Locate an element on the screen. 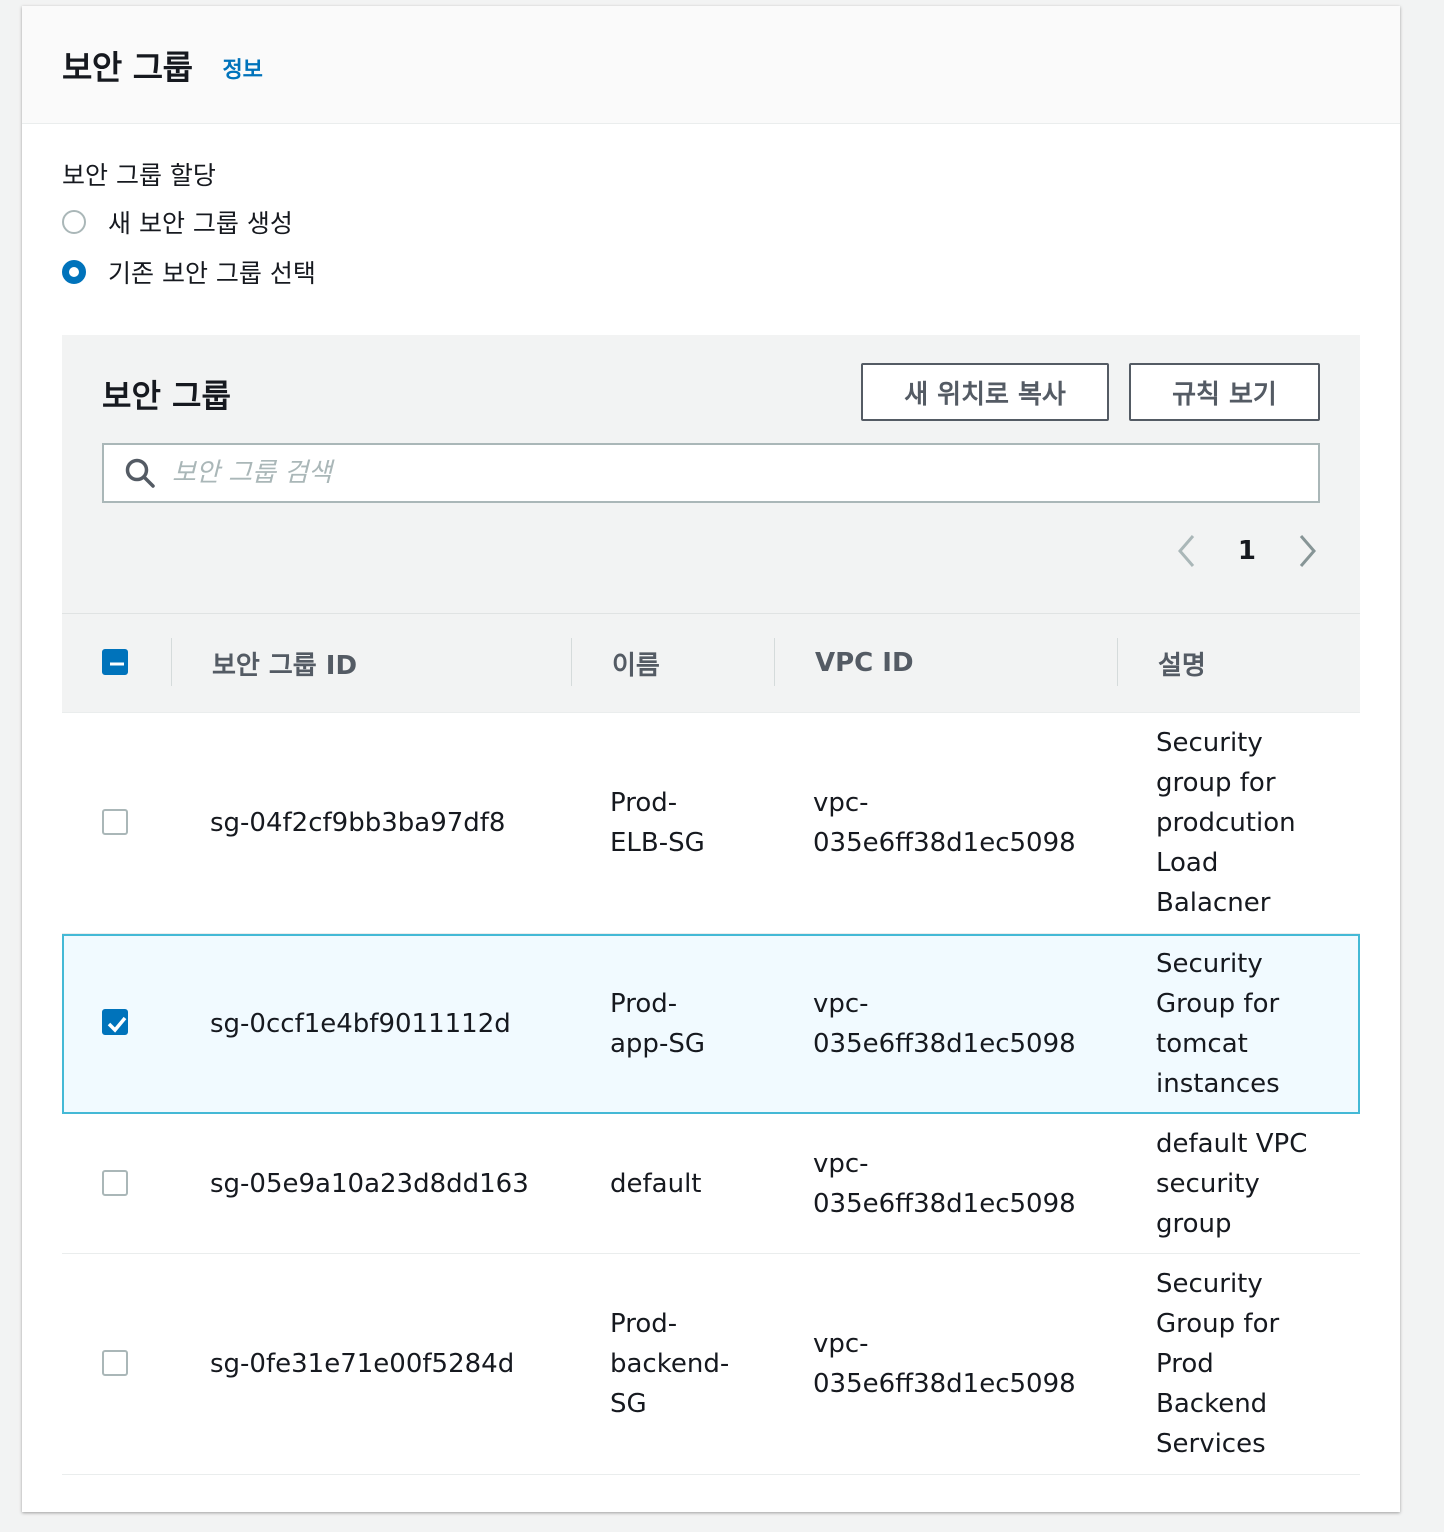 The height and width of the screenshot is (1532, 1444). current-page: 1 is located at coordinates (1247, 551).